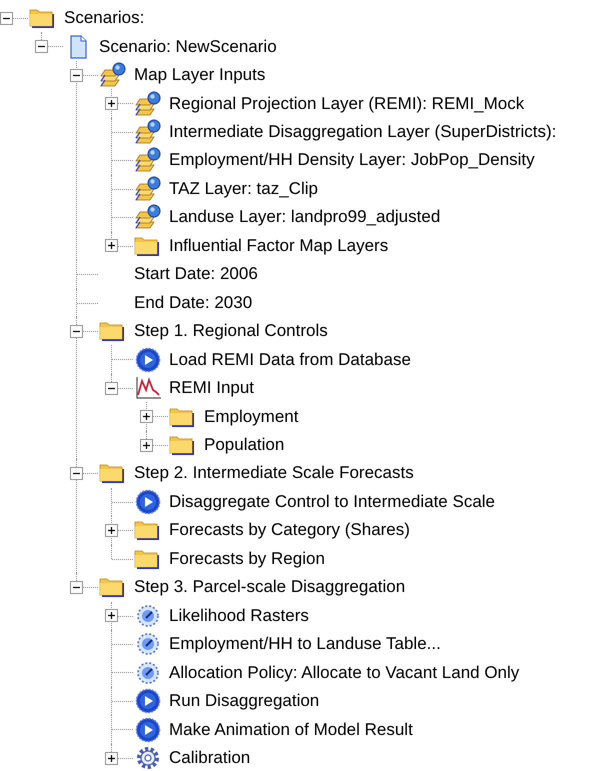 This screenshot has height=771, width=592. What do you see at coordinates (274, 473) in the screenshot?
I see `tree-item: Step 2. Intermediate Scale Forecasts` at bounding box center [274, 473].